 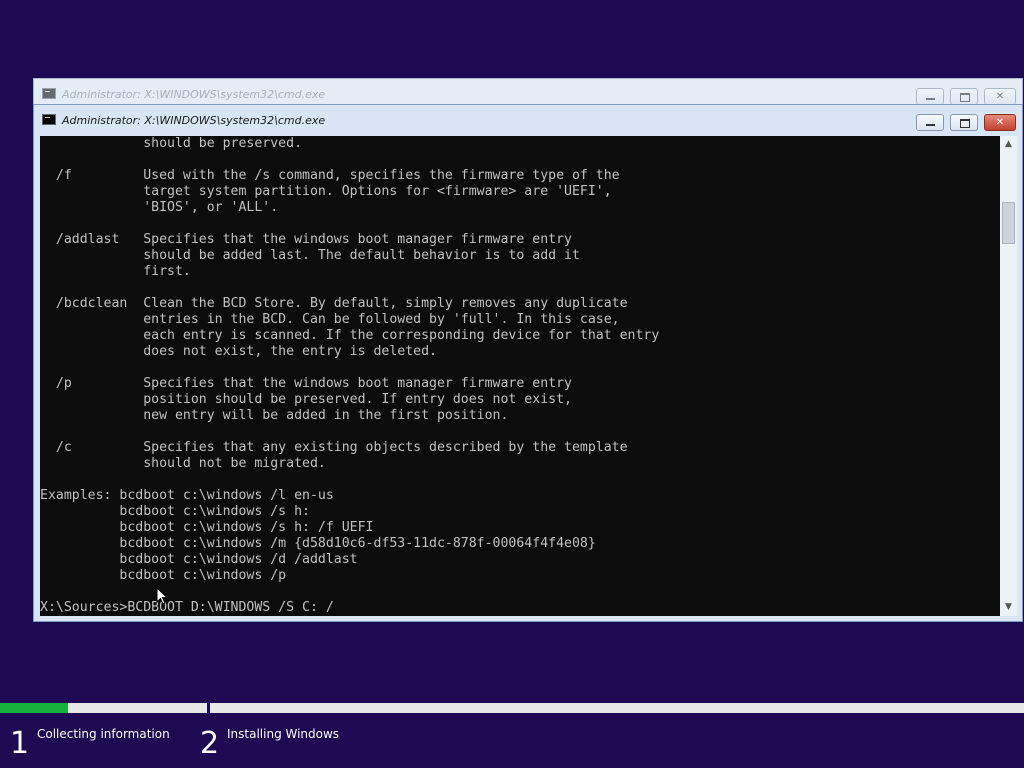 I want to click on progress-segment-installing, so click(x=617, y=708).